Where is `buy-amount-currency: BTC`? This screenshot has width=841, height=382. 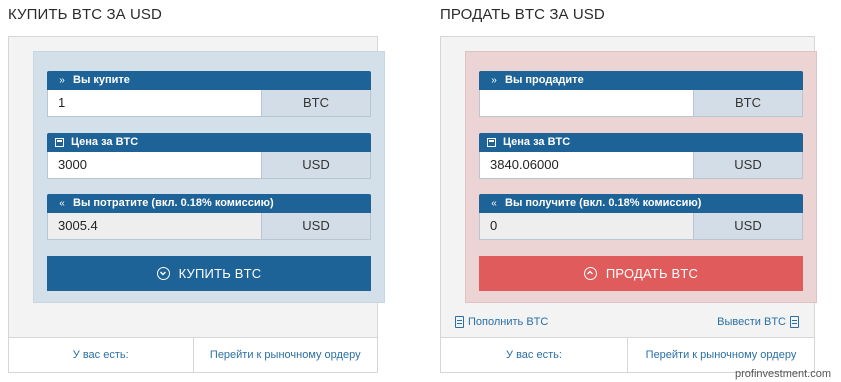
buy-amount-currency: BTC is located at coordinates (315, 103).